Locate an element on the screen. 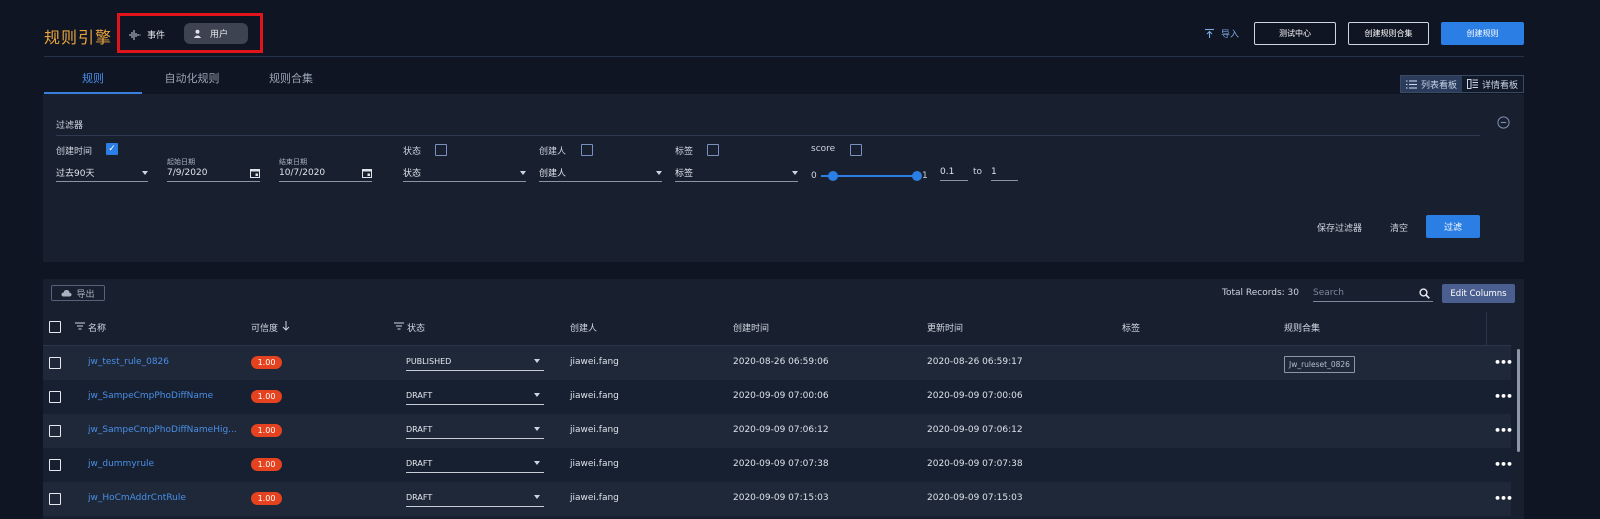  mode-events-button: 事件 is located at coordinates (147, 34).